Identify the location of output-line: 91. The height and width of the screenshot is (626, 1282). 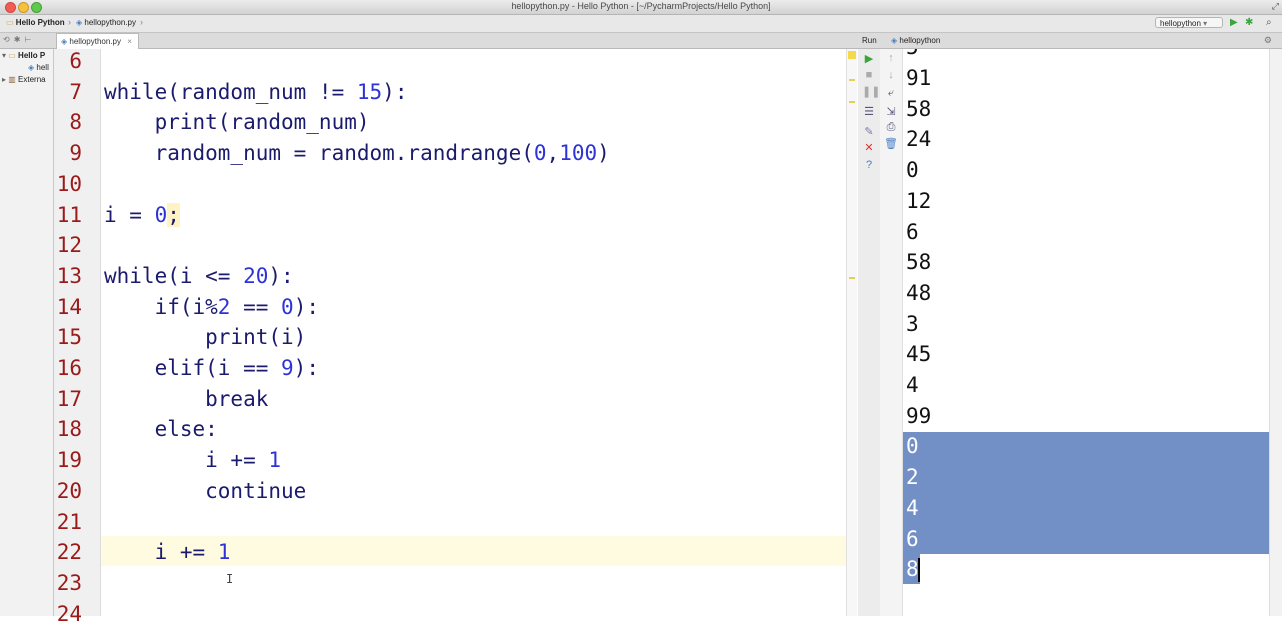
(919, 78).